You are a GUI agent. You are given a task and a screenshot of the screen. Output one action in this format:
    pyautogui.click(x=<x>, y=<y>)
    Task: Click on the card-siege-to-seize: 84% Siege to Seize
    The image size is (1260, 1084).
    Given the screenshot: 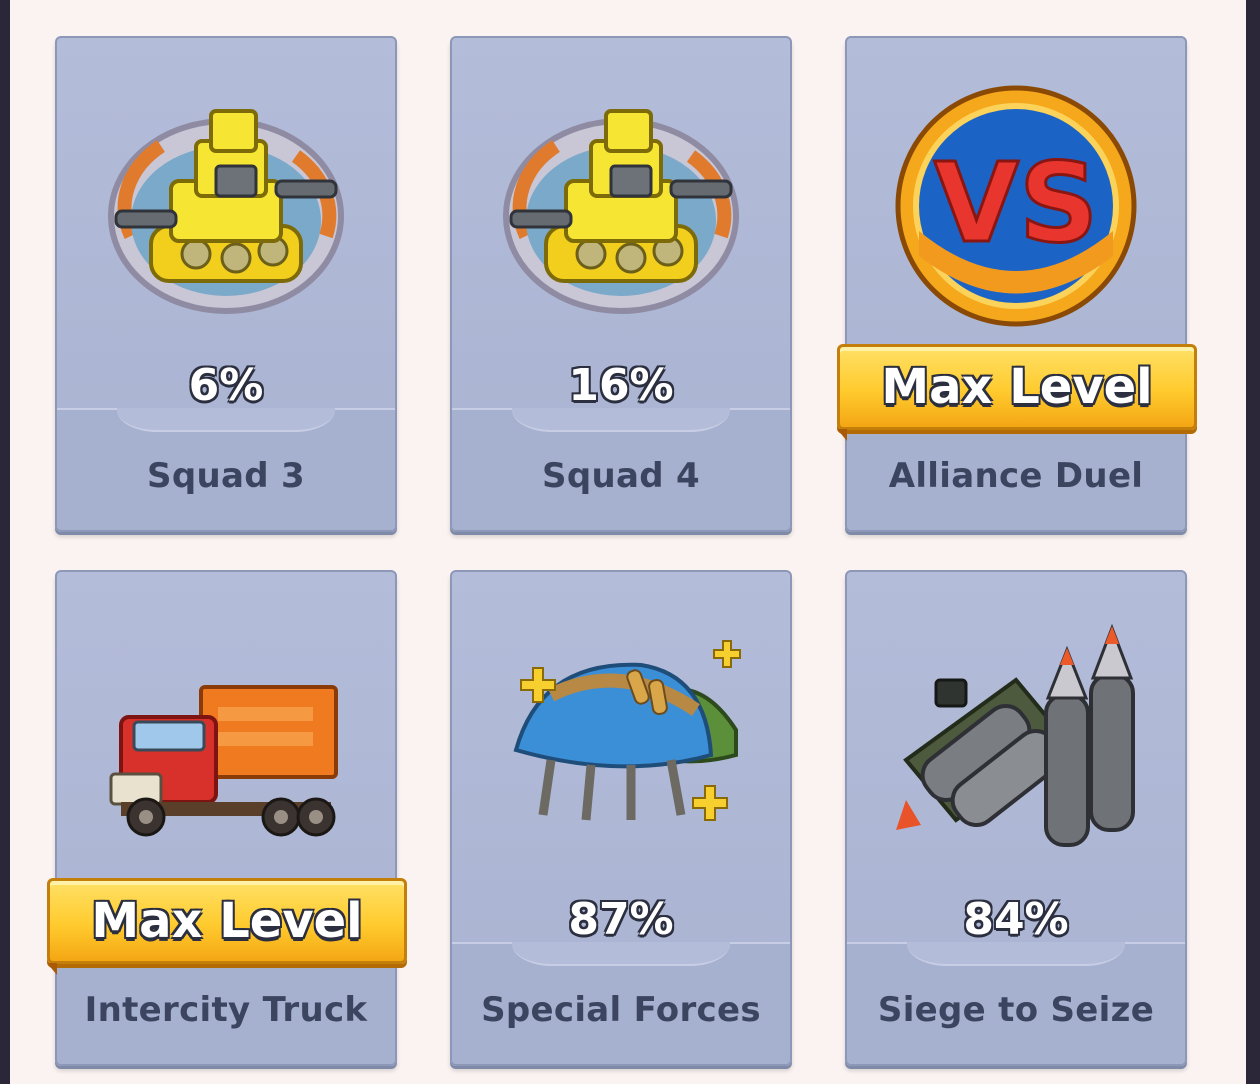 What is the action you would take?
    pyautogui.click(x=1016, y=818)
    